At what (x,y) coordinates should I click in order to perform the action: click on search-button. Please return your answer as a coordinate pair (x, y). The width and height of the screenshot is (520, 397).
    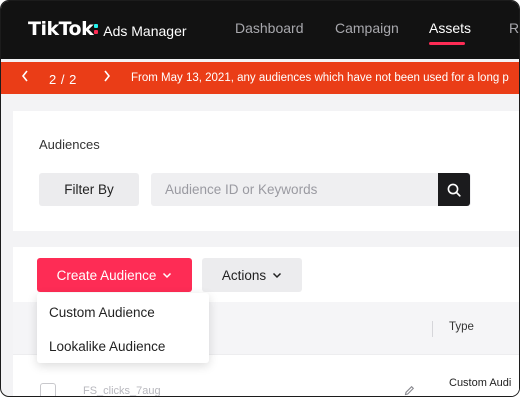
    Looking at the image, I should click on (454, 189).